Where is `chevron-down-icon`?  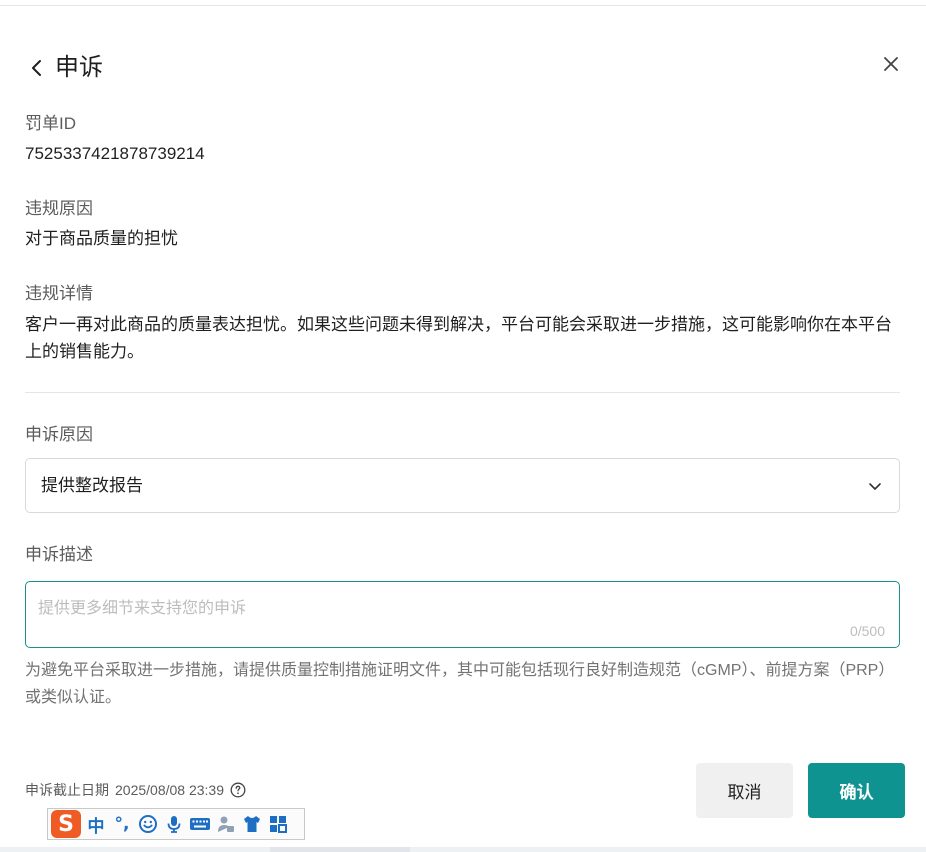
chevron-down-icon is located at coordinates (875, 486).